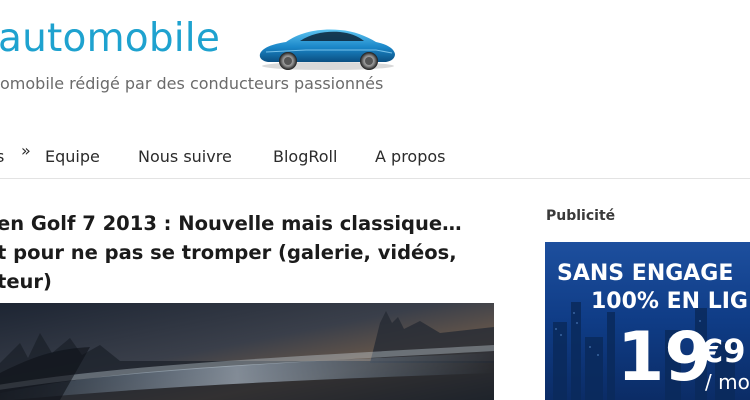  I want to click on ad-price-cents: €9, so click(723, 351).